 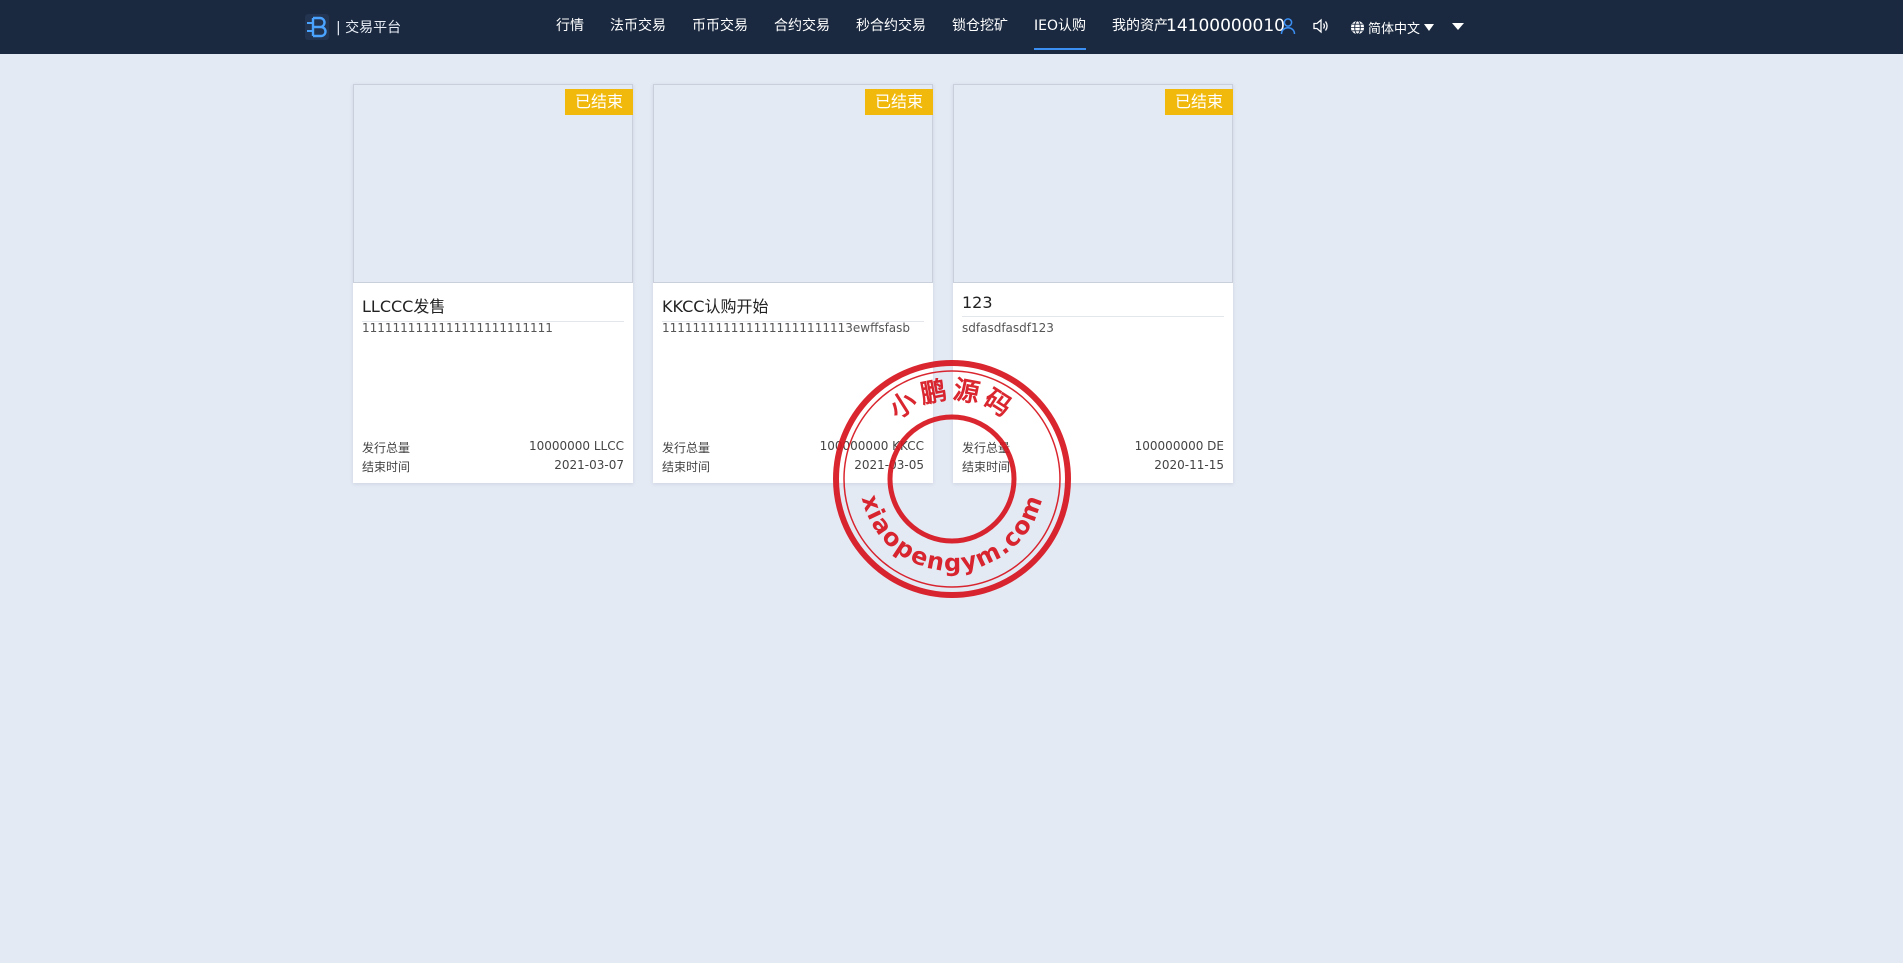 What do you see at coordinates (1225, 27) in the screenshot?
I see `account-number: 14100000010` at bounding box center [1225, 27].